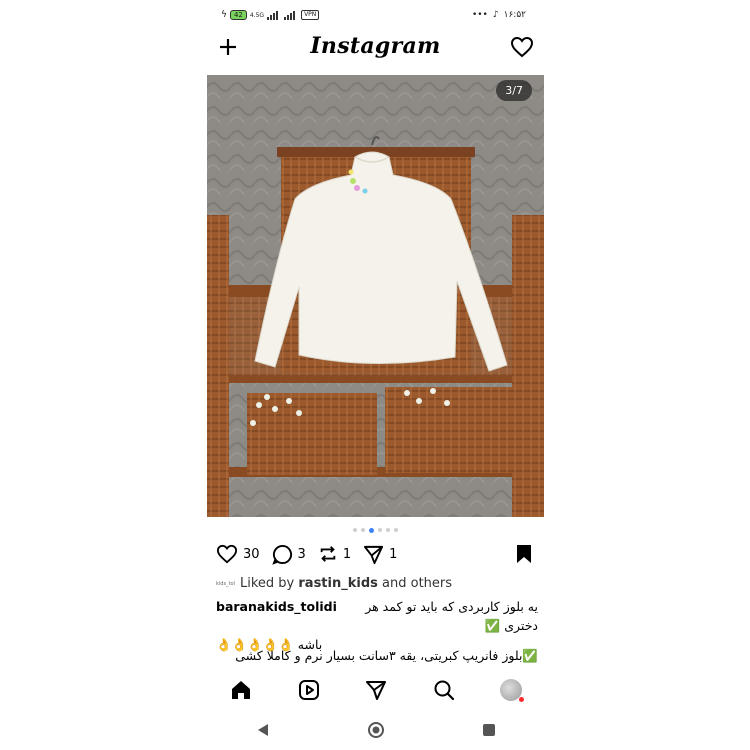 This screenshot has width=750, height=750. I want to click on caption-username: baranakids_tolidi, so click(276, 606).